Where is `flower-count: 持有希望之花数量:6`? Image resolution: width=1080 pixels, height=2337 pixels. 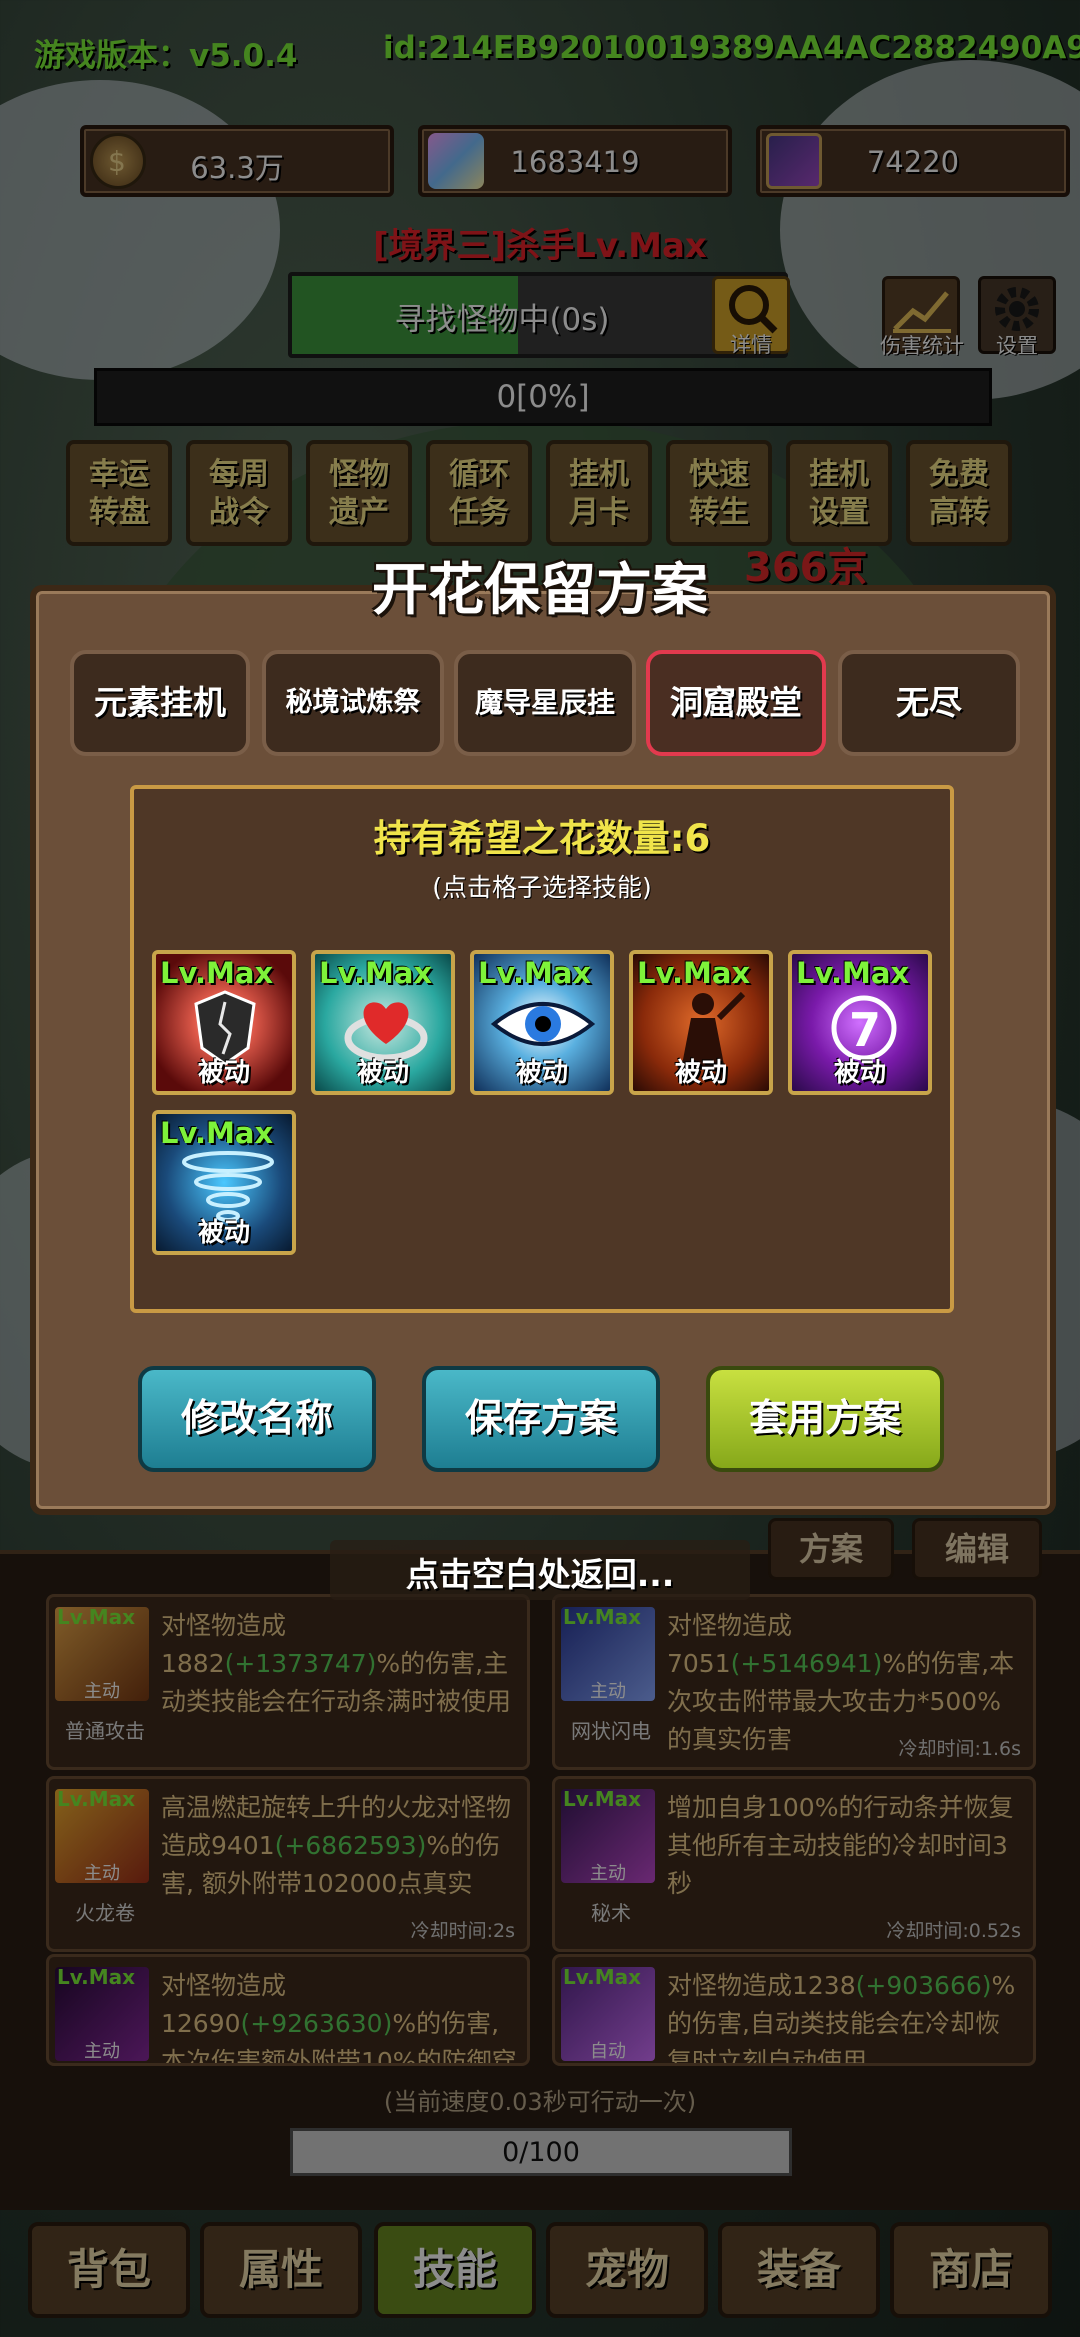 flower-count: 持有希望之花数量:6 is located at coordinates (542, 838).